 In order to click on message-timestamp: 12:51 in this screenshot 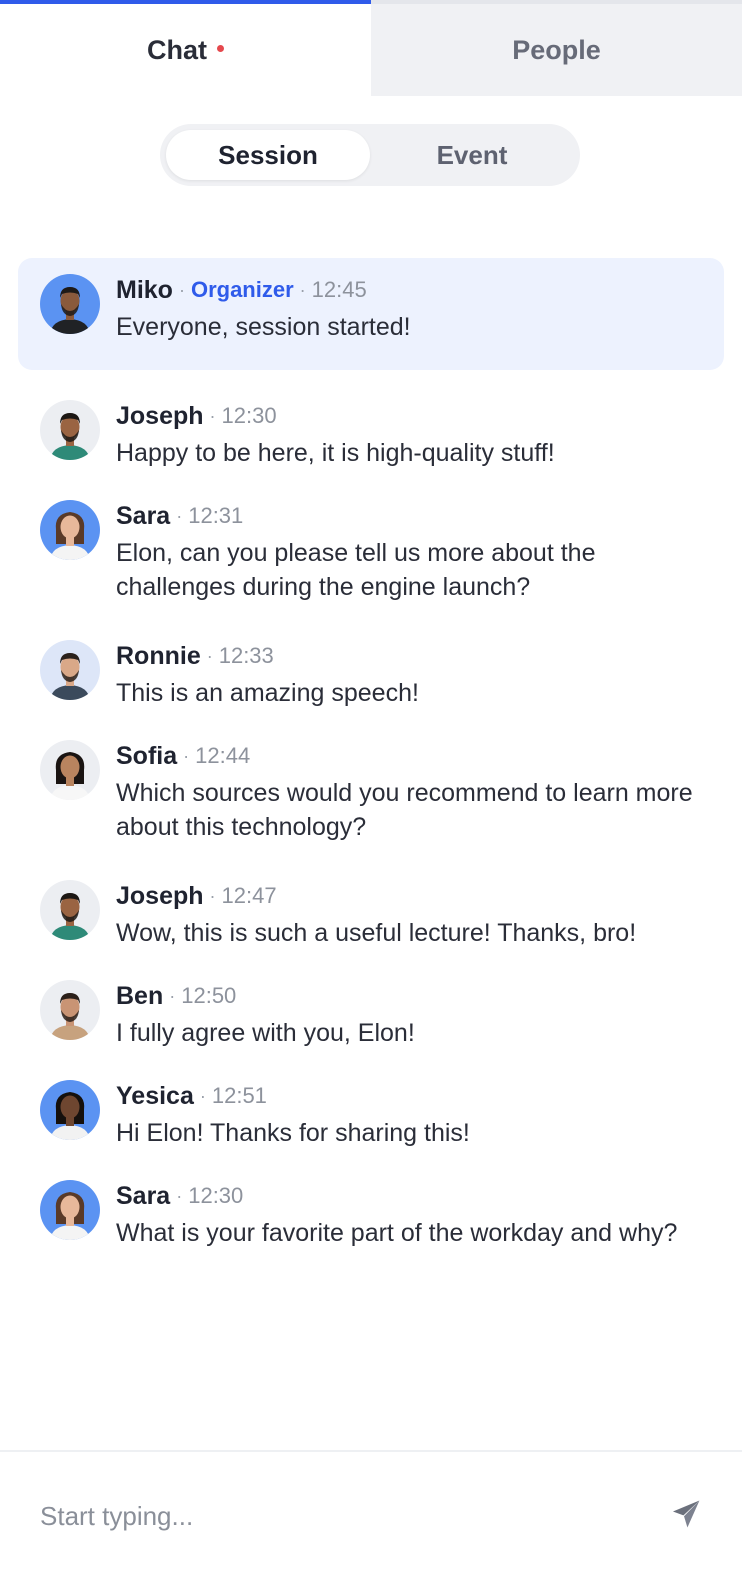, I will do `click(239, 1095)`.